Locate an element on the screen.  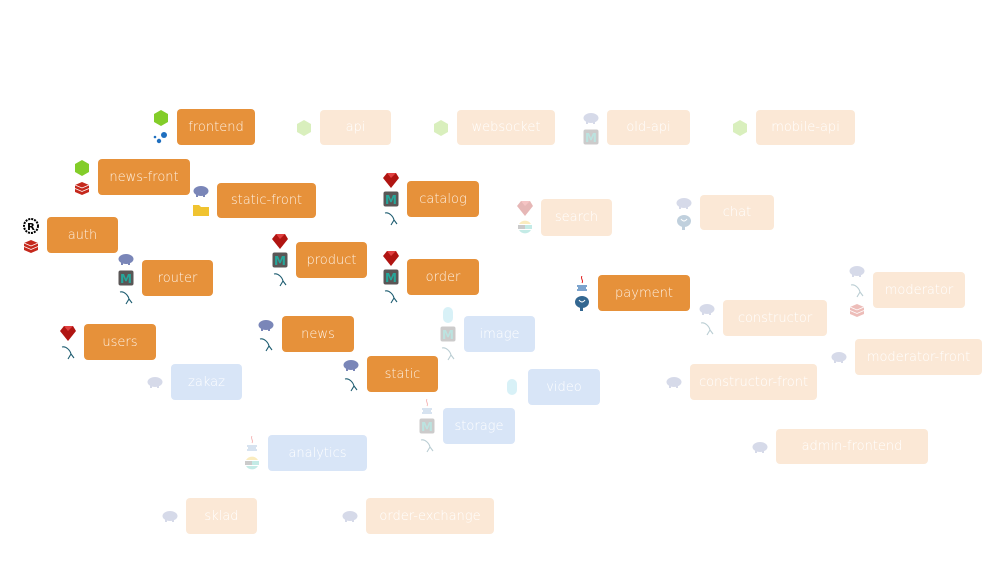
service-box: mobile-api is located at coordinates (805, 127).